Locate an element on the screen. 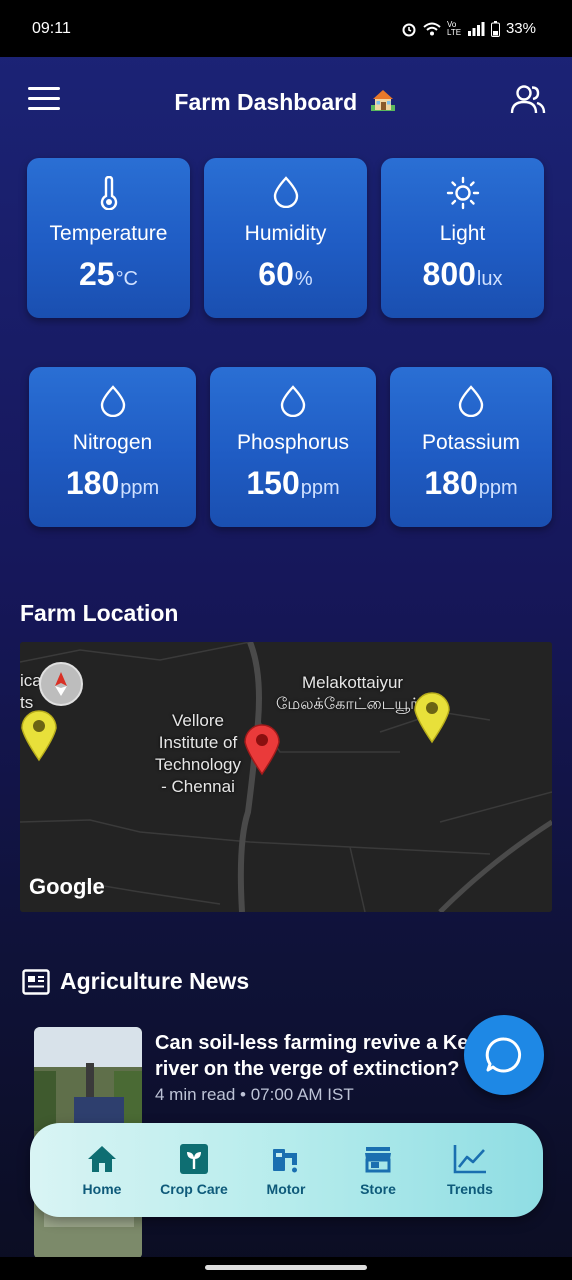 The width and height of the screenshot is (572, 1280). nitrogen-card: Nitrogen 180ppm is located at coordinates (112, 447).